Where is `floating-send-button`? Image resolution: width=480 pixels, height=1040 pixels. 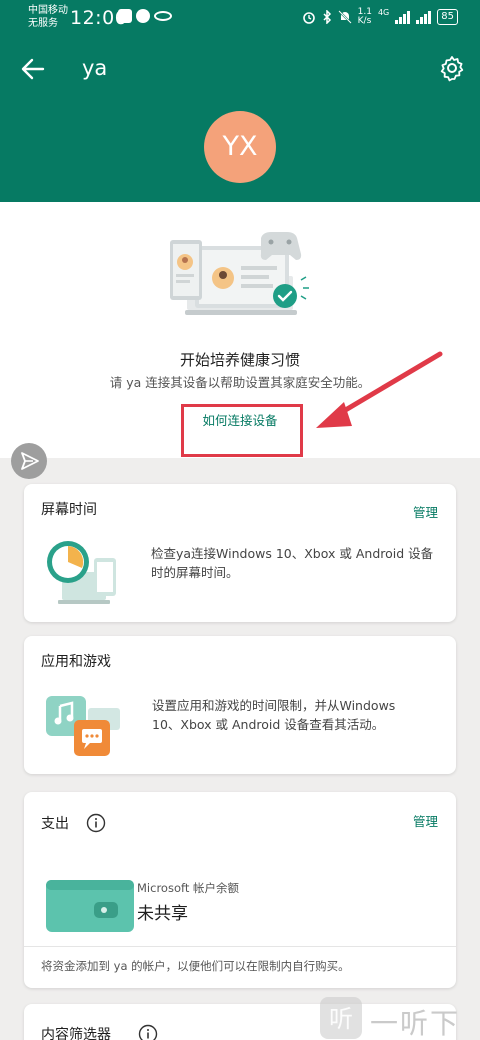
floating-send-button is located at coordinates (29, 461).